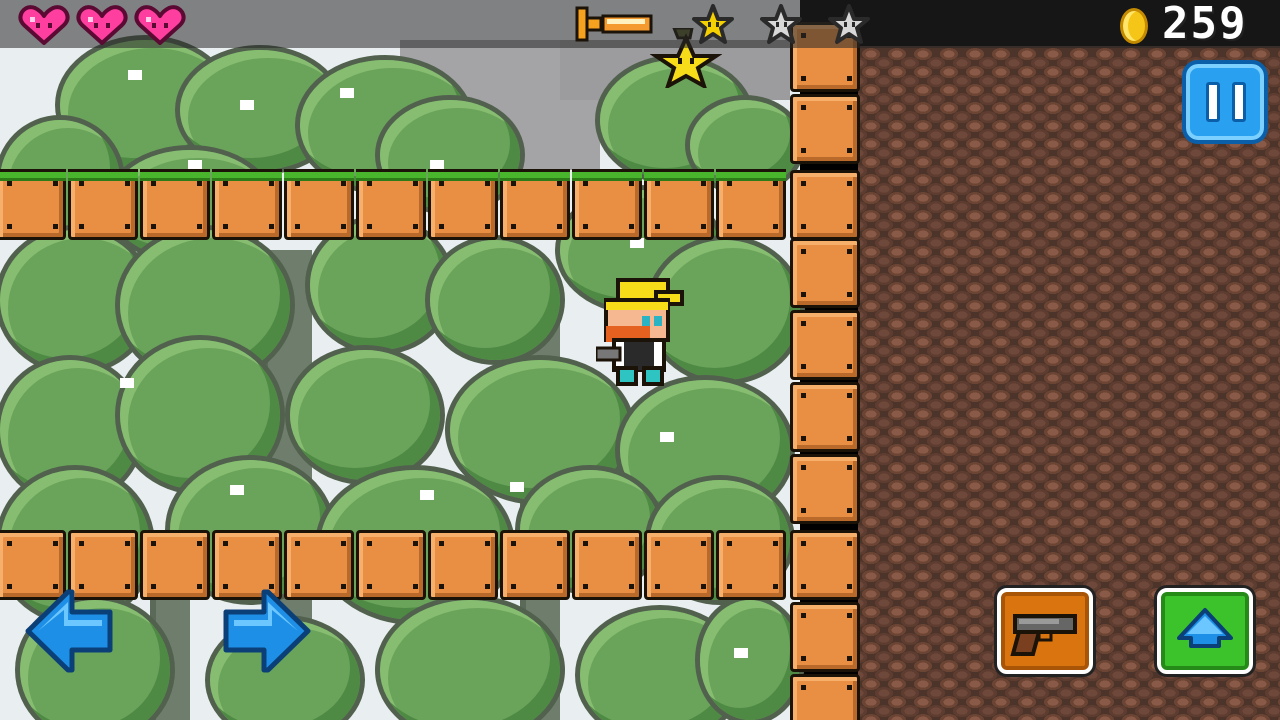 The width and height of the screenshot is (1280, 720). I want to click on move-right-button, so click(267, 631).